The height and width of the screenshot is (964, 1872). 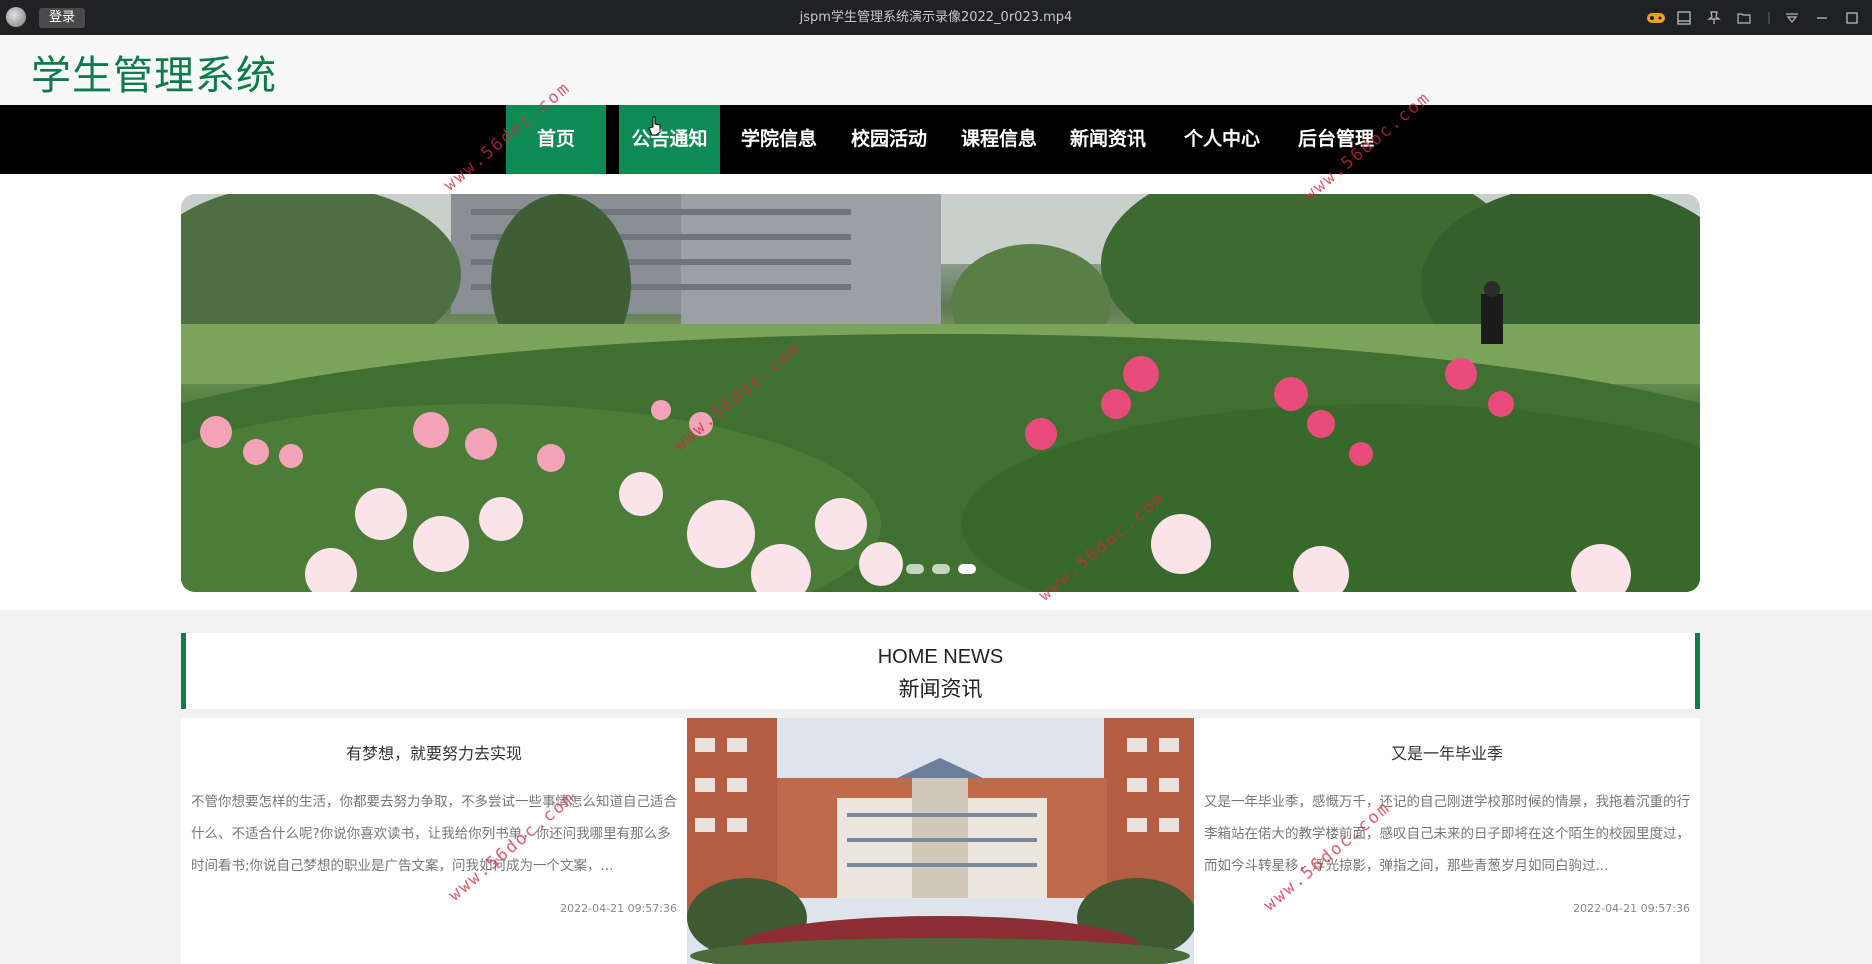 What do you see at coordinates (940, 671) in the screenshot?
I see `news-section-header: HOME NEWS 新闻资讯` at bounding box center [940, 671].